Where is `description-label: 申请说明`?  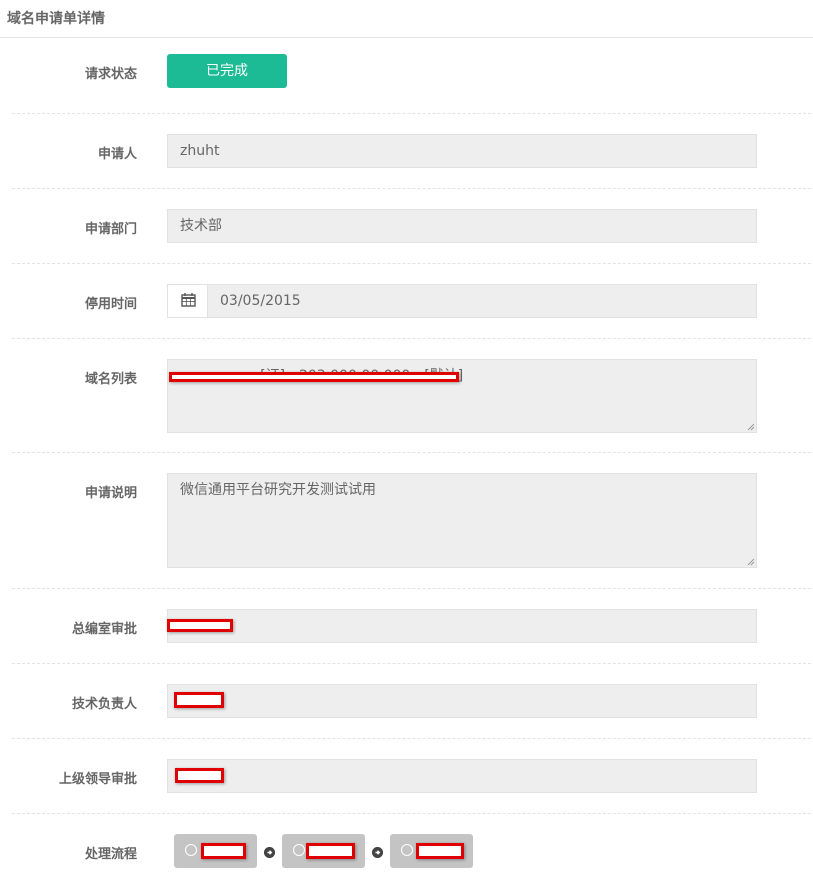 description-label: 申请说明 is located at coordinates (110, 493).